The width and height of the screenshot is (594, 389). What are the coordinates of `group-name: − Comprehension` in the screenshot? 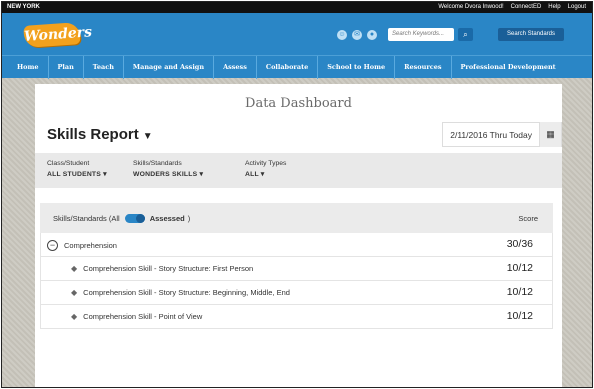 It's located at (82, 245).